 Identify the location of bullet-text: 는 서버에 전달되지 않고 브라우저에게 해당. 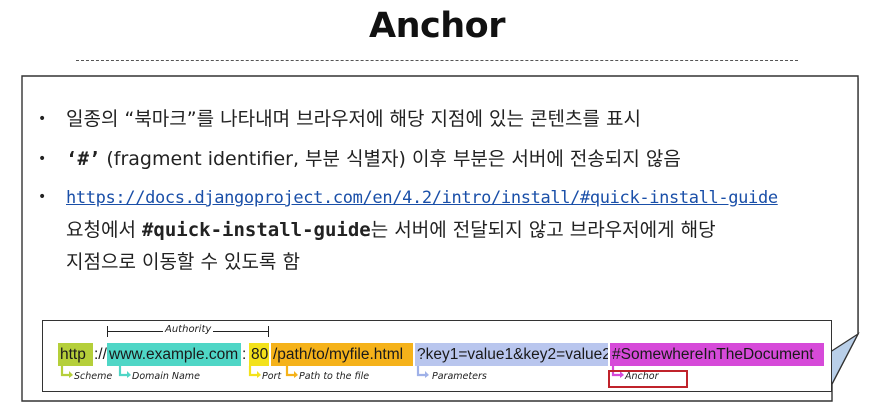
(543, 230).